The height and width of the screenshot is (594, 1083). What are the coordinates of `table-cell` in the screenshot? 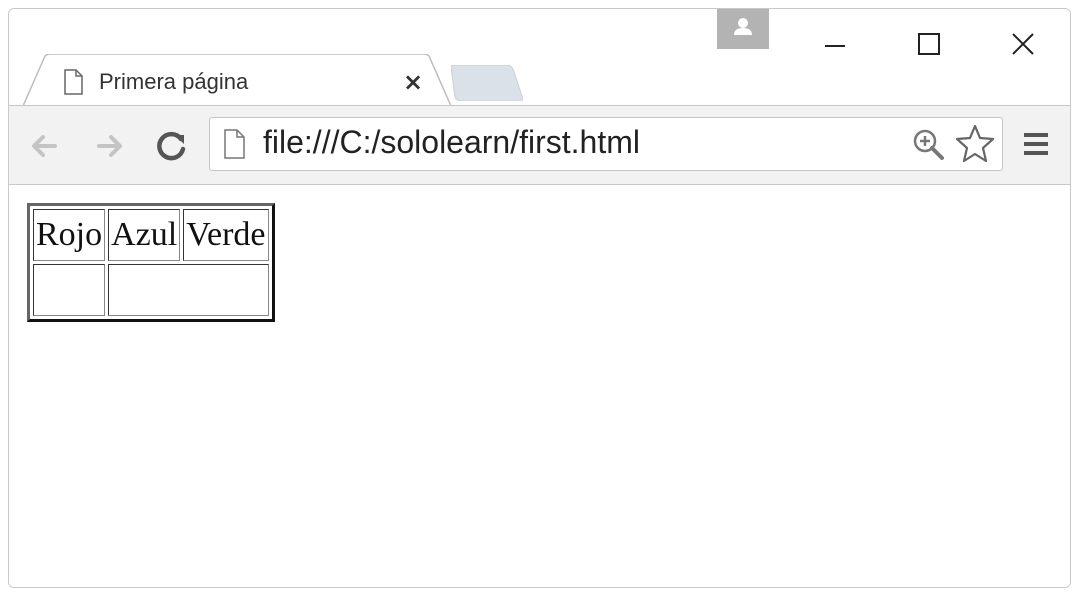 It's located at (69, 290).